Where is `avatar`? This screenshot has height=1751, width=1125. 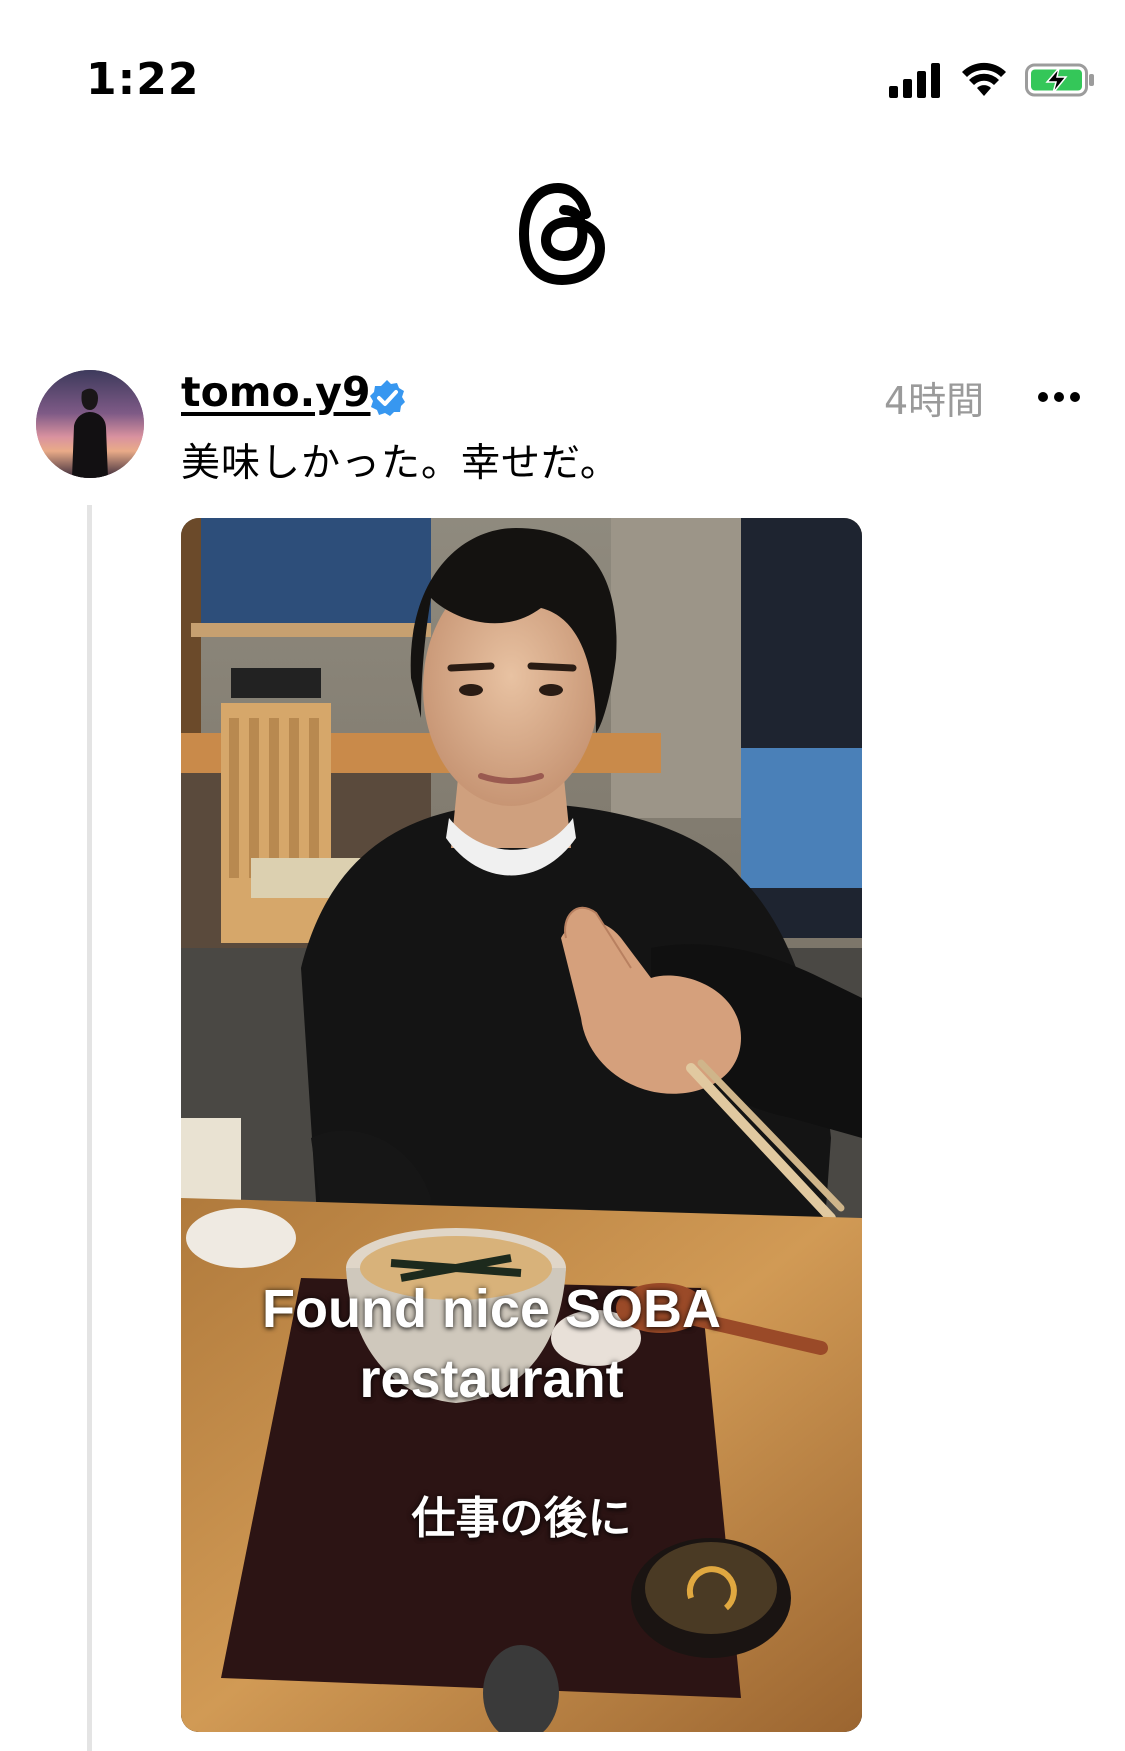 avatar is located at coordinates (90, 424).